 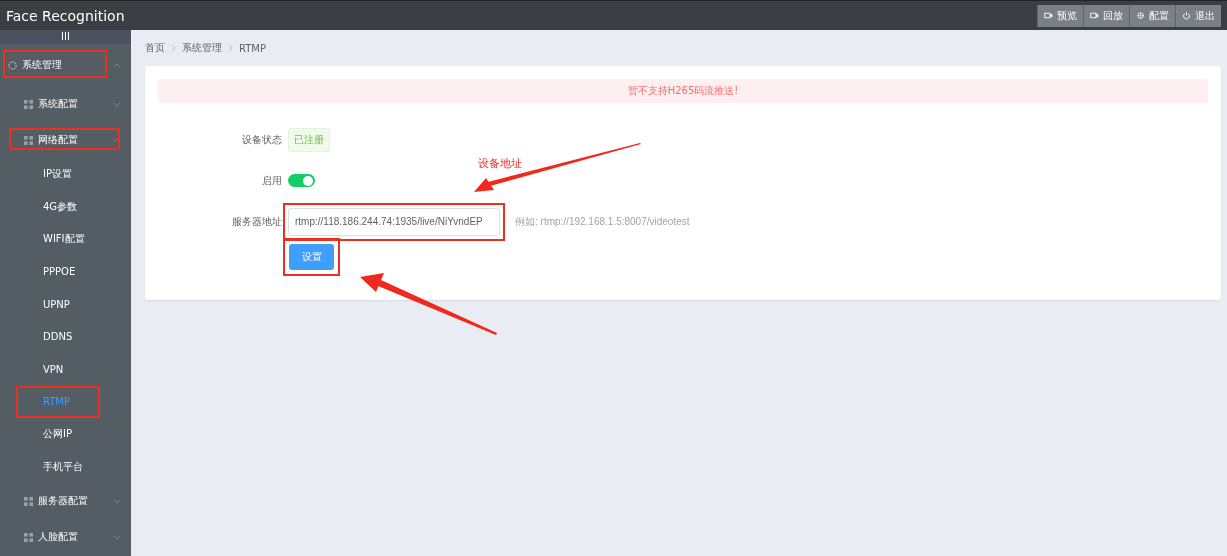 What do you see at coordinates (683, 91) in the screenshot?
I see `warning-alert: 暂不支持H265码流推送!` at bounding box center [683, 91].